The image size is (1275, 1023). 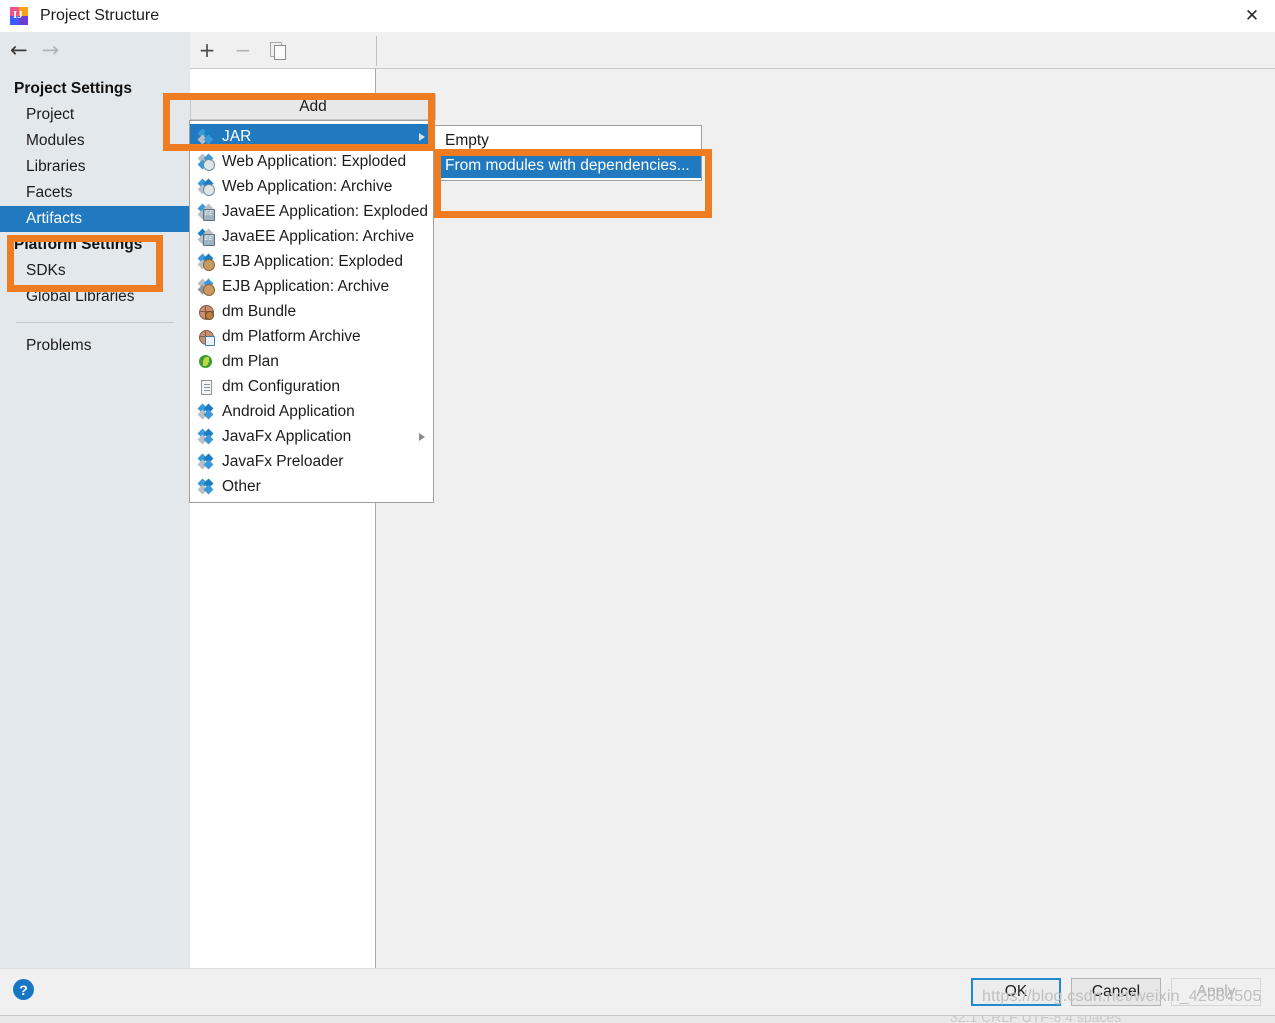 What do you see at coordinates (311, 136) in the screenshot?
I see `menu-item-jar: JAR` at bounding box center [311, 136].